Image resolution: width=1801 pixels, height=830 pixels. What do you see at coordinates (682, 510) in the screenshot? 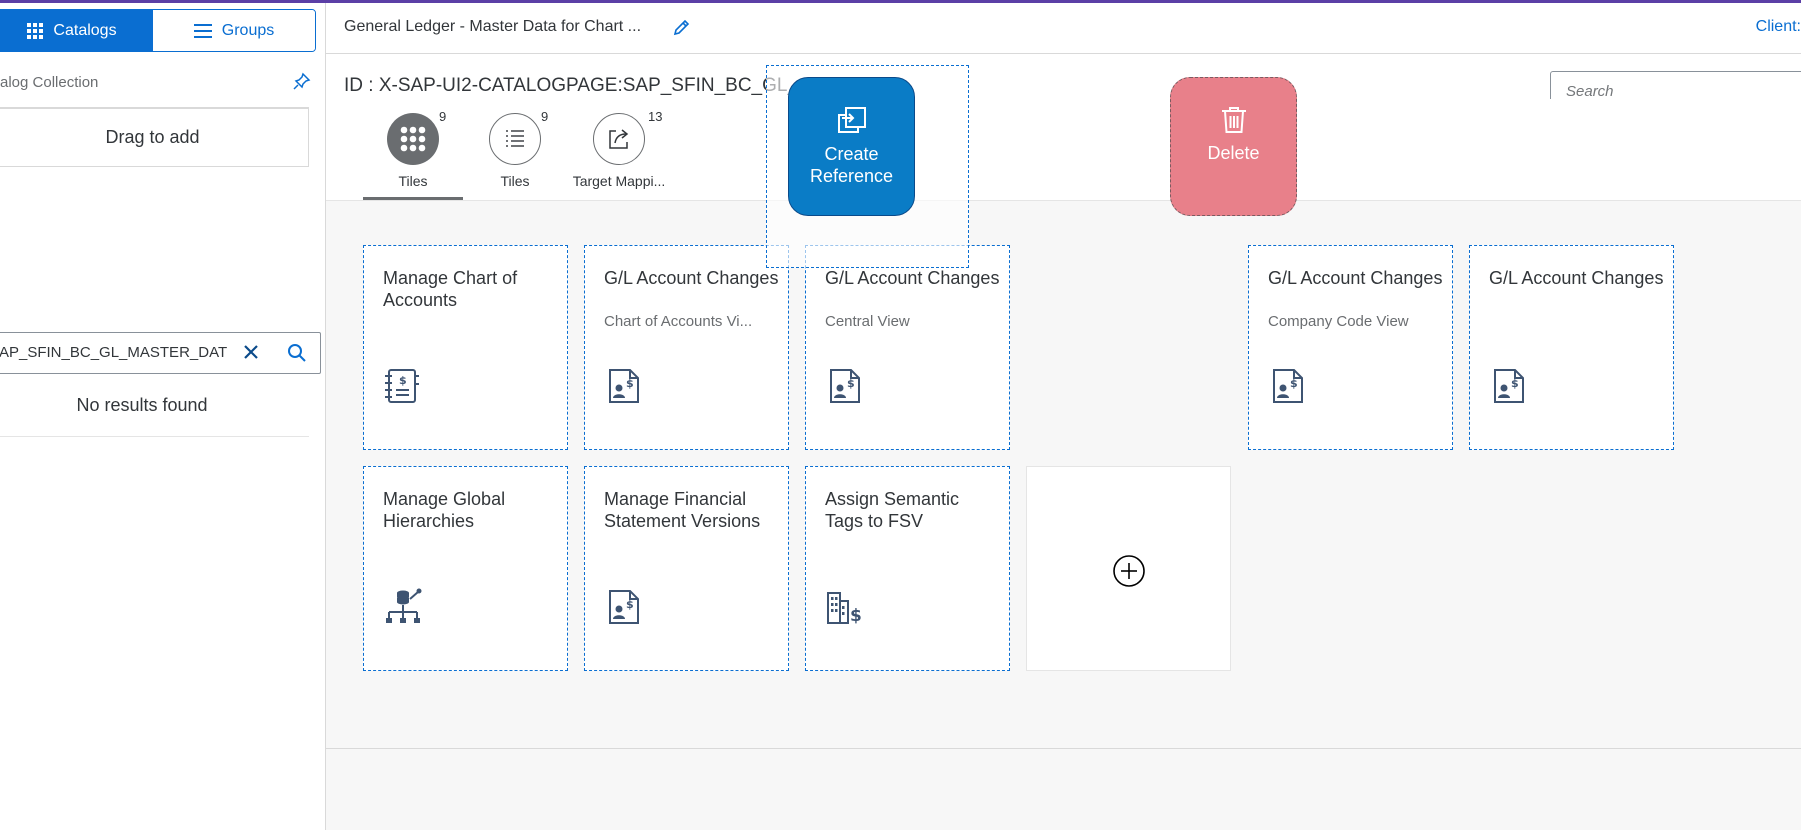
I see `tile-title: Manage Financial Statement Versions` at bounding box center [682, 510].